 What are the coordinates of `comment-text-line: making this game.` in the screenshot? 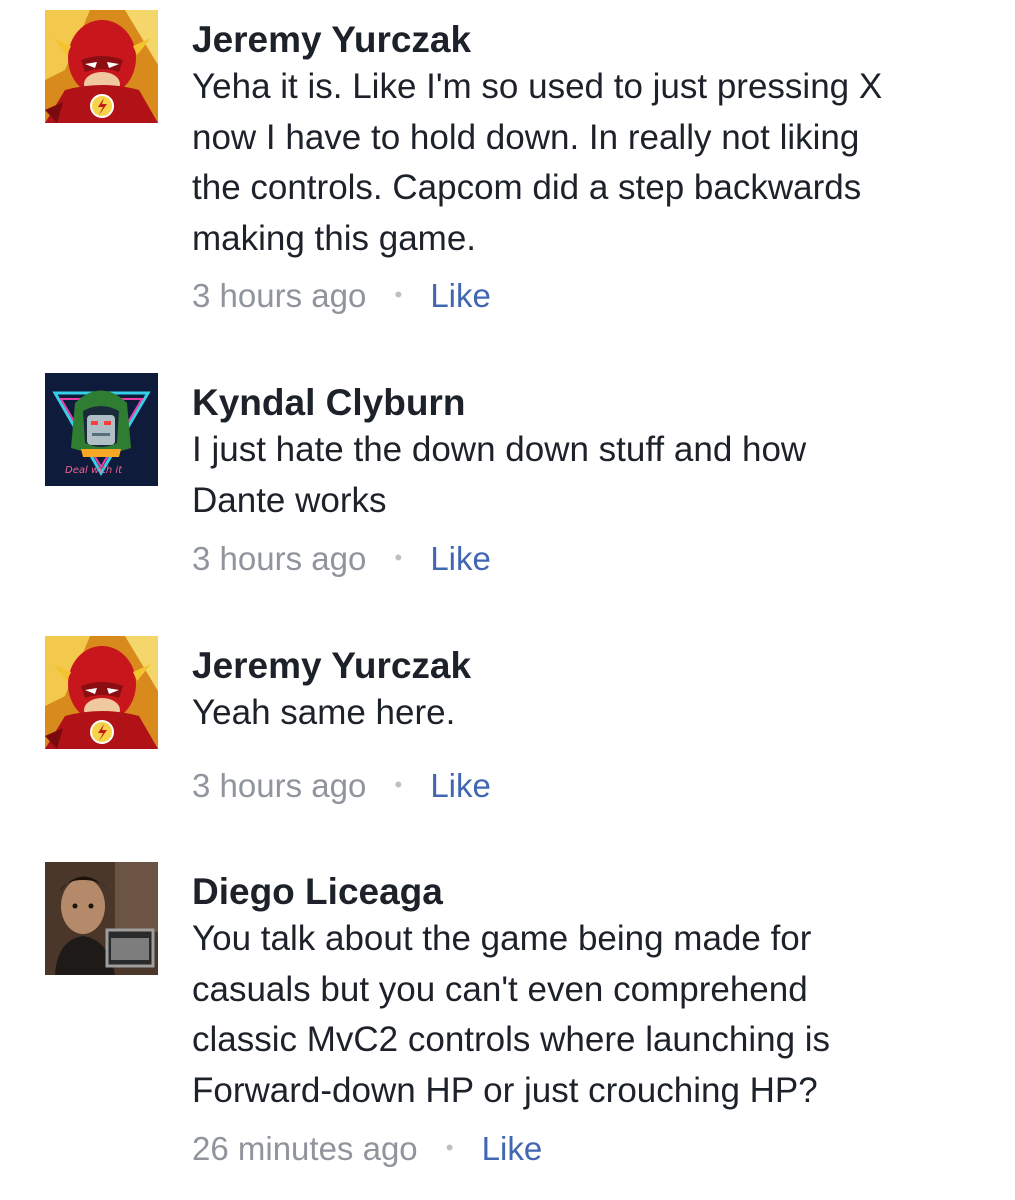 It's located at (334, 238).